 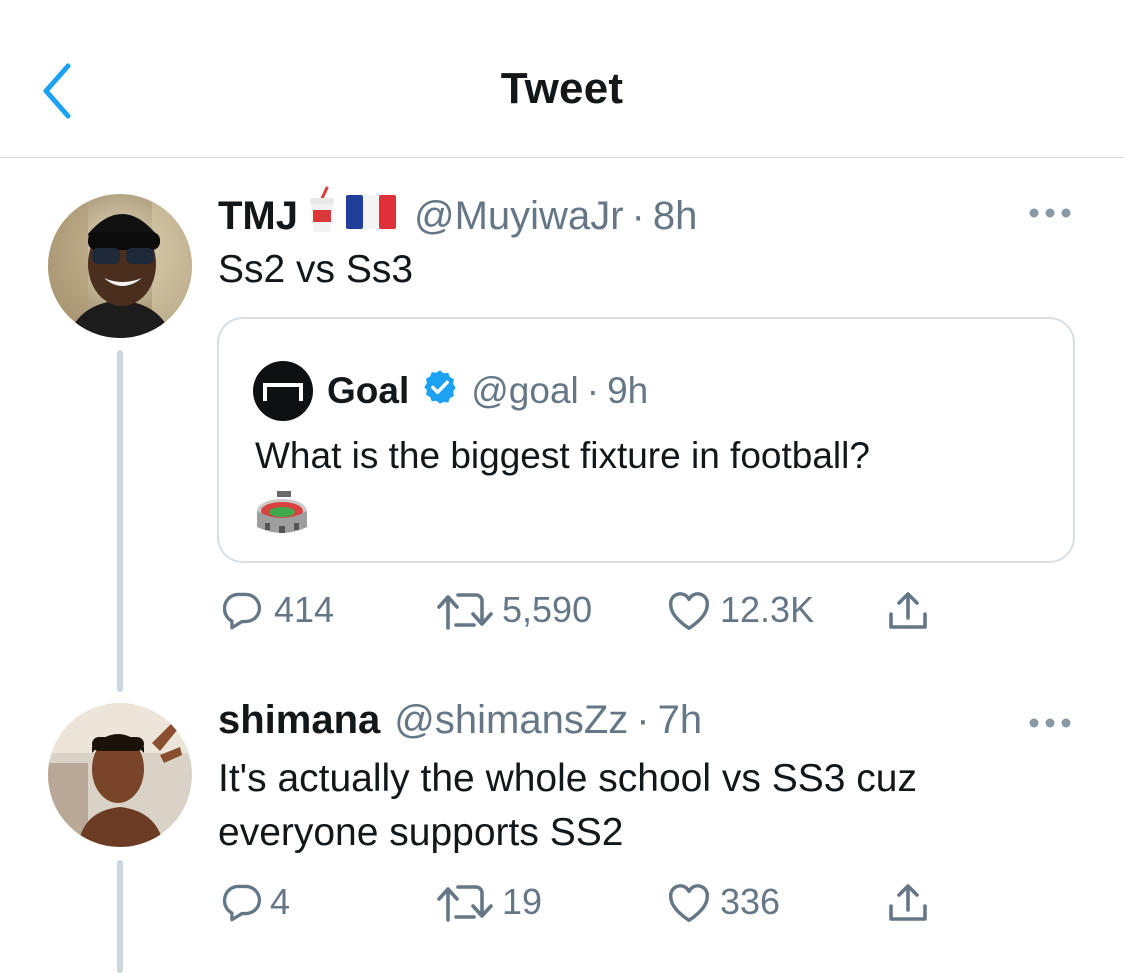 I want to click on retweet-count: 5,590, so click(x=547, y=609).